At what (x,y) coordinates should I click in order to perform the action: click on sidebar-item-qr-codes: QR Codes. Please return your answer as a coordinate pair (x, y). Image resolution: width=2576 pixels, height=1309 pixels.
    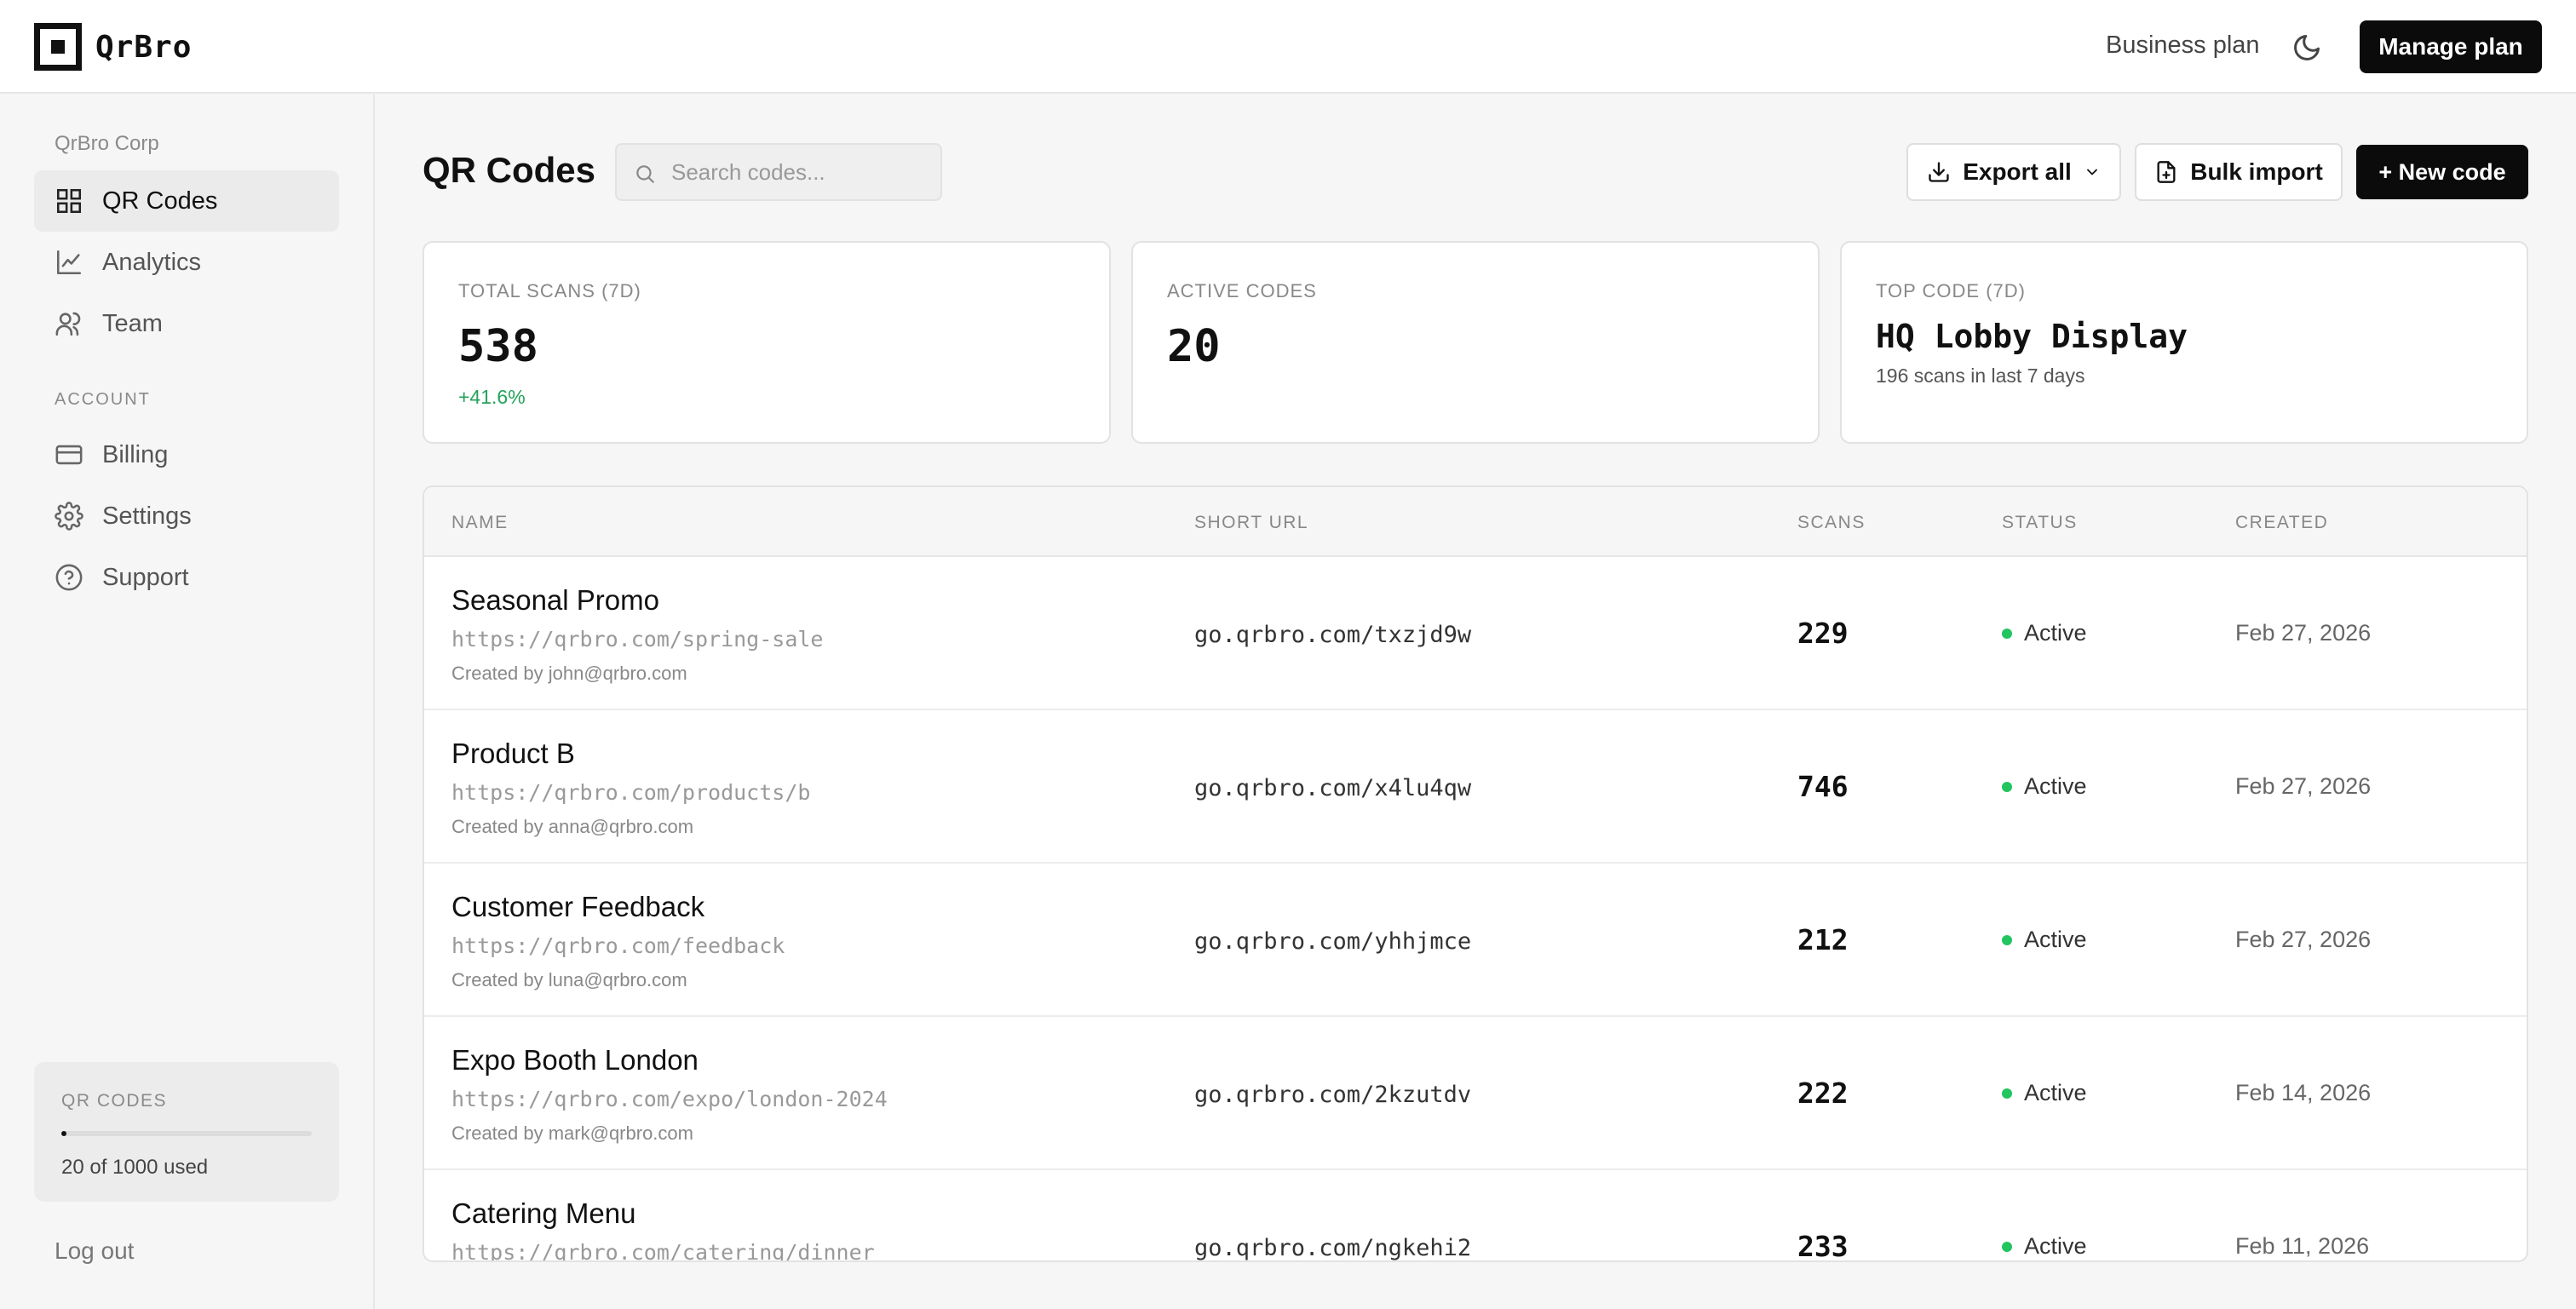
    Looking at the image, I should click on (187, 201).